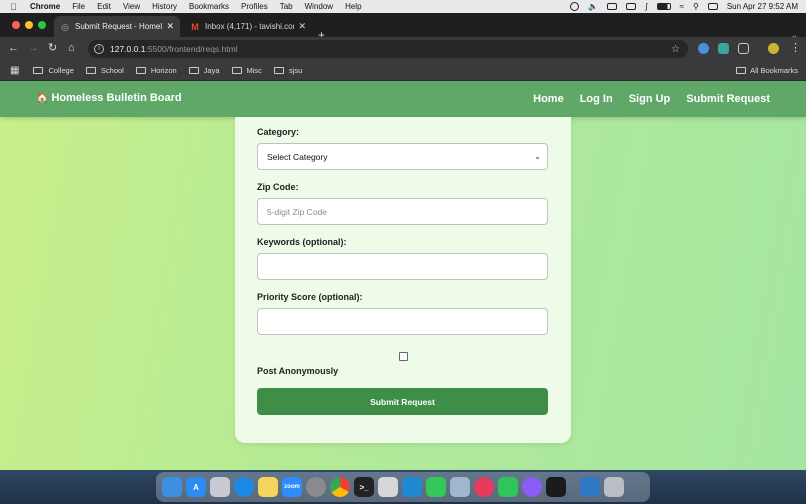  Describe the element at coordinates (460, 487) in the screenshot. I see `preview-icon` at that location.